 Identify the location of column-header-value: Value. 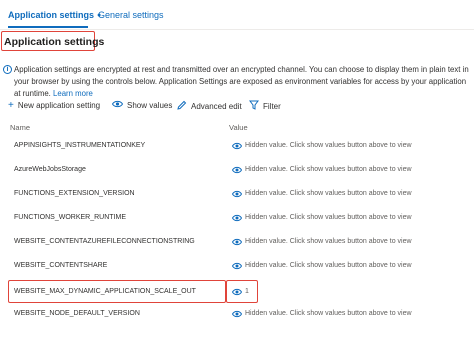
(238, 127).